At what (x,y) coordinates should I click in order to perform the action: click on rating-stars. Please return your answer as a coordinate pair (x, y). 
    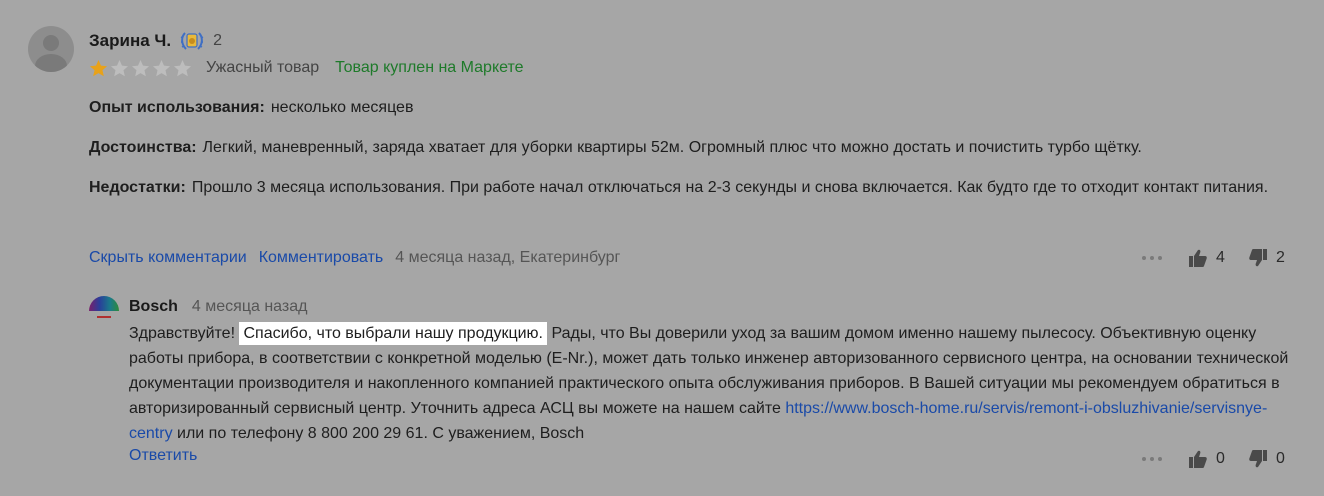
    Looking at the image, I should click on (140, 68).